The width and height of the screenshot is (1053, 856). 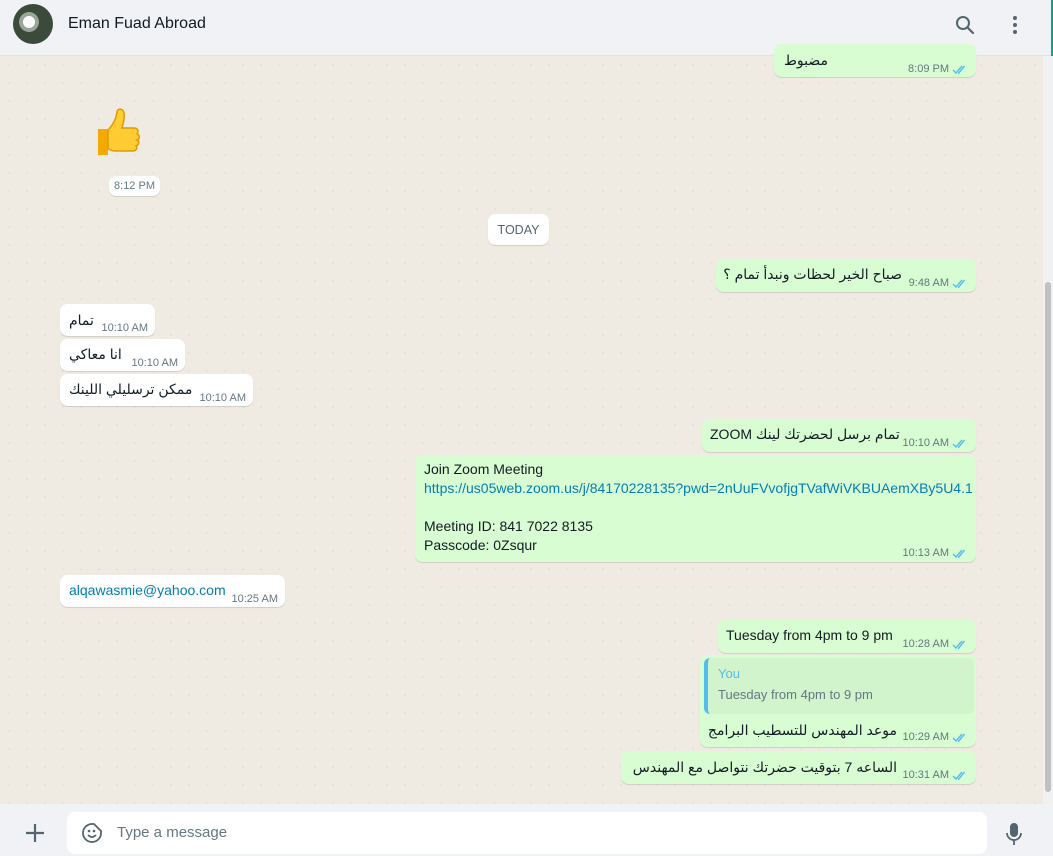 What do you see at coordinates (729, 673) in the screenshot?
I see `quote-author: You` at bounding box center [729, 673].